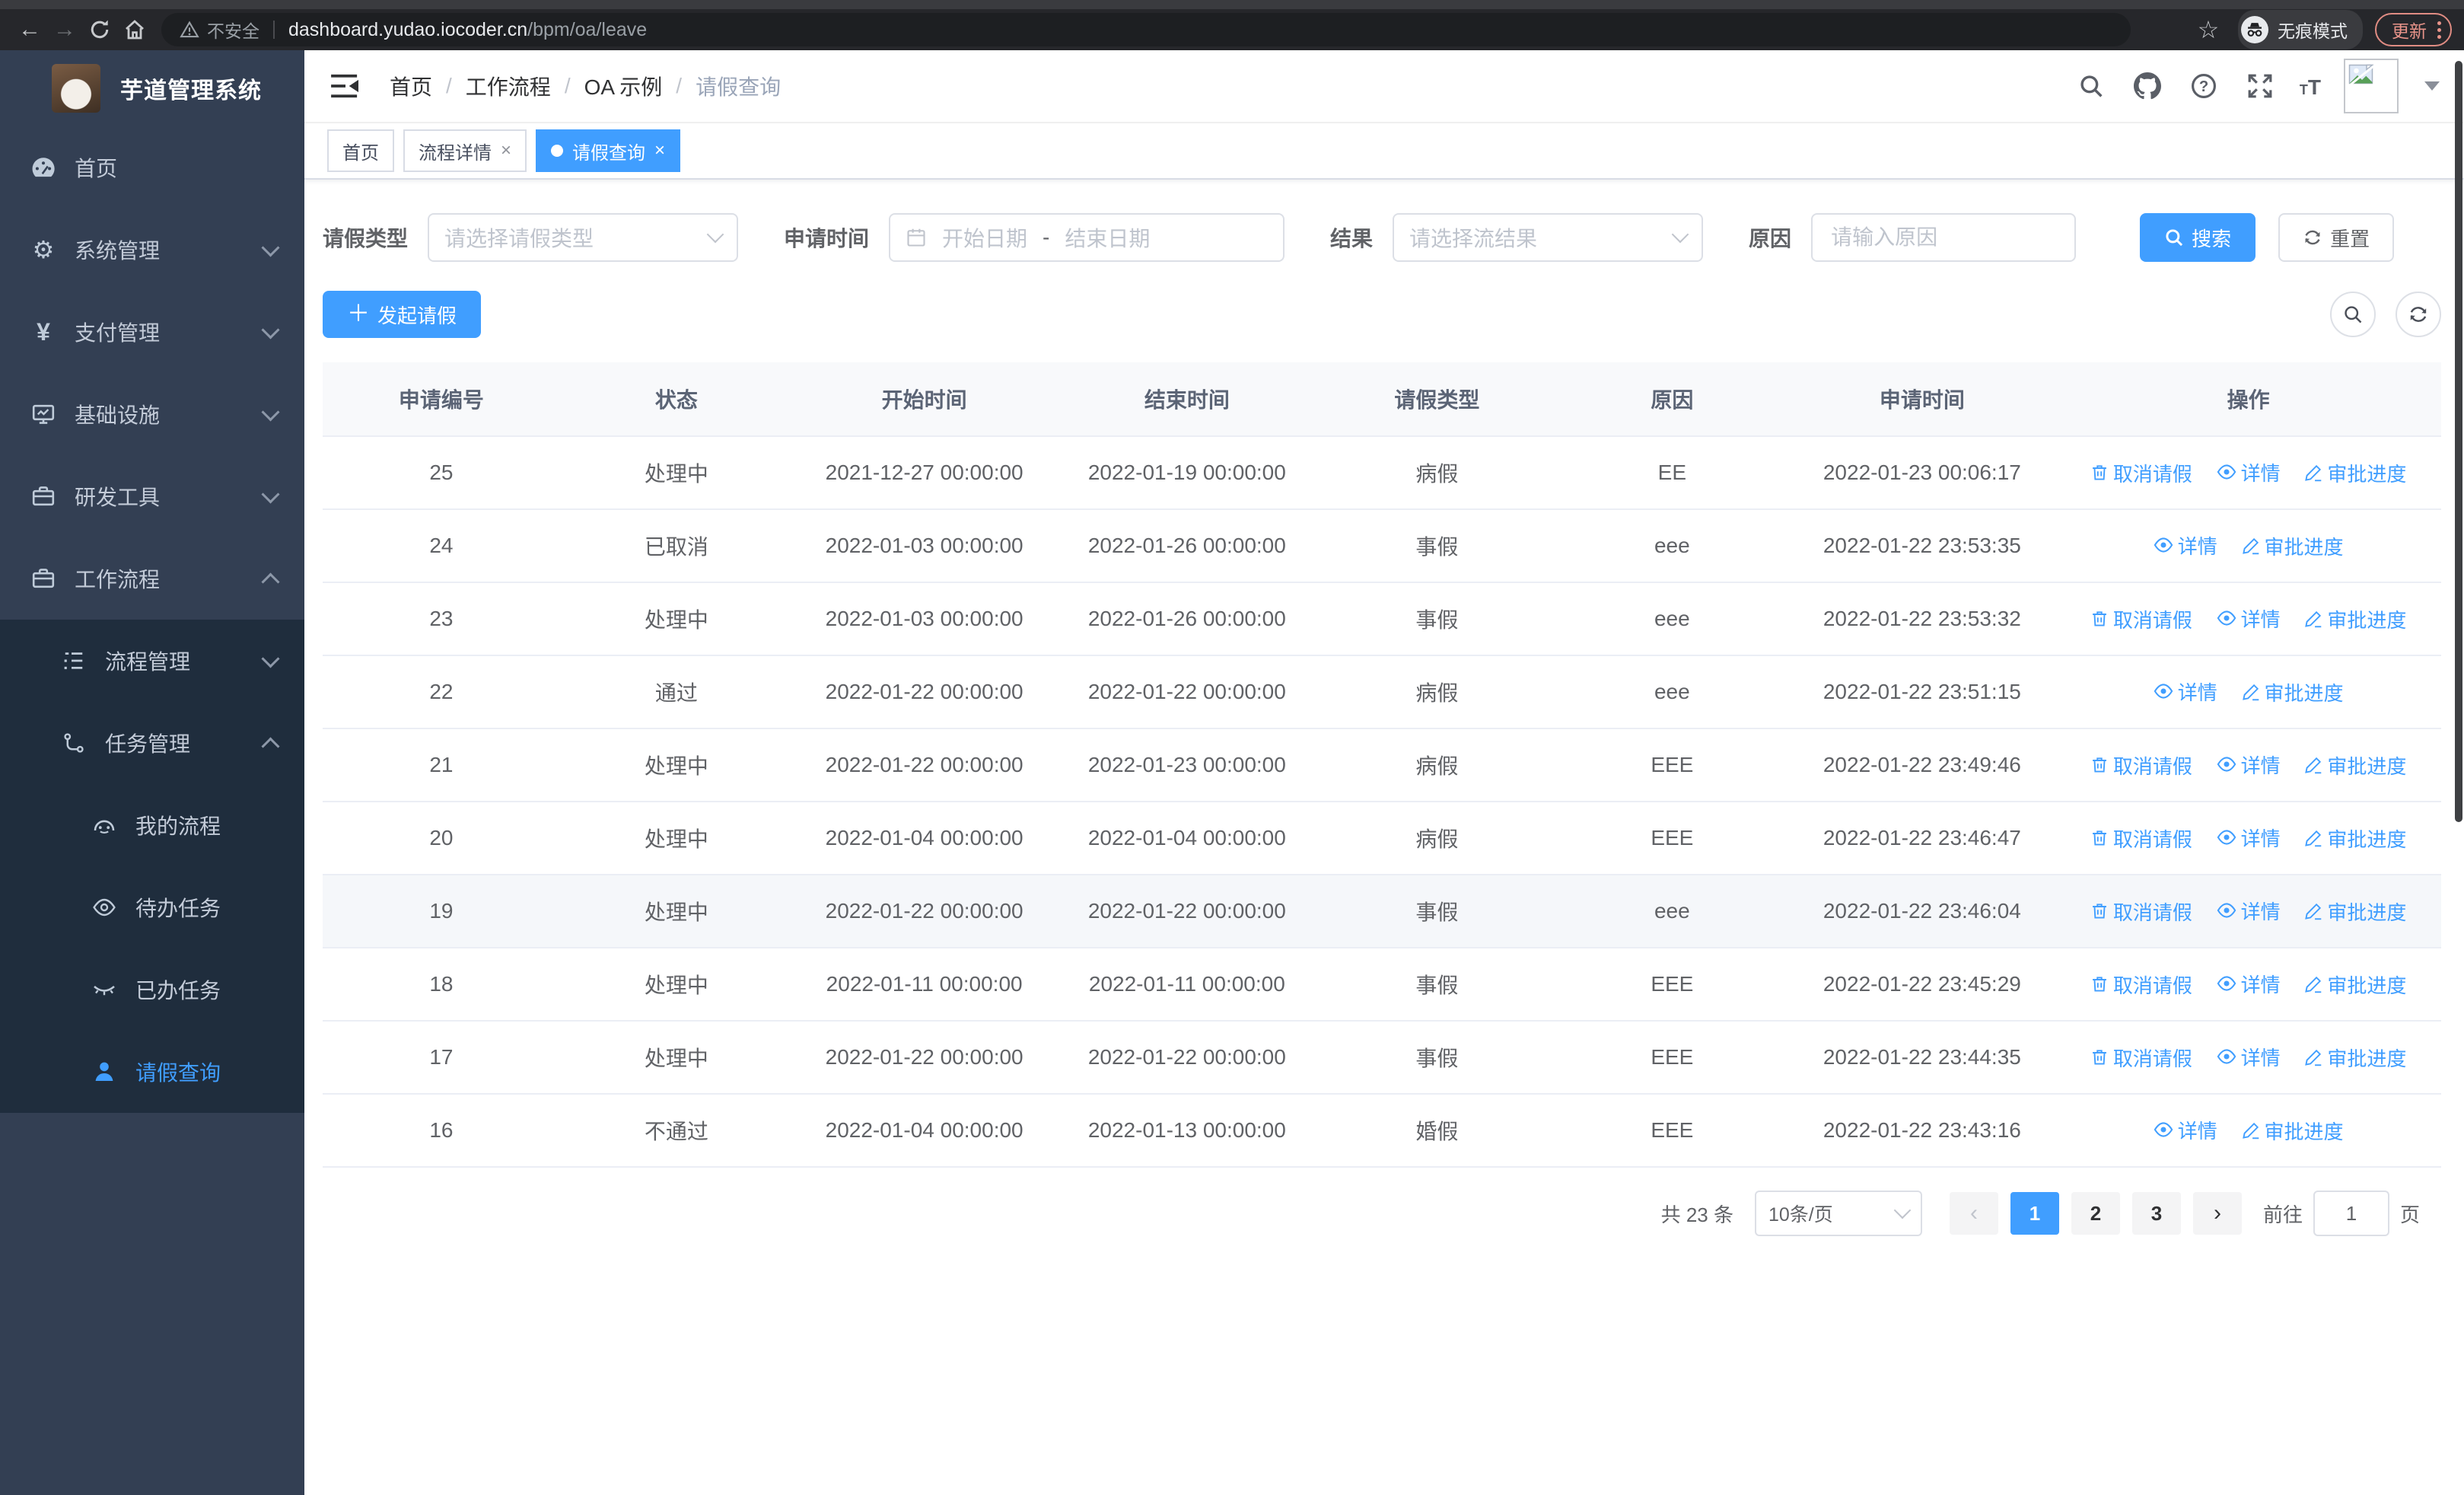  What do you see at coordinates (152, 168) in the screenshot?
I see `sidebar-item-home: 首页` at bounding box center [152, 168].